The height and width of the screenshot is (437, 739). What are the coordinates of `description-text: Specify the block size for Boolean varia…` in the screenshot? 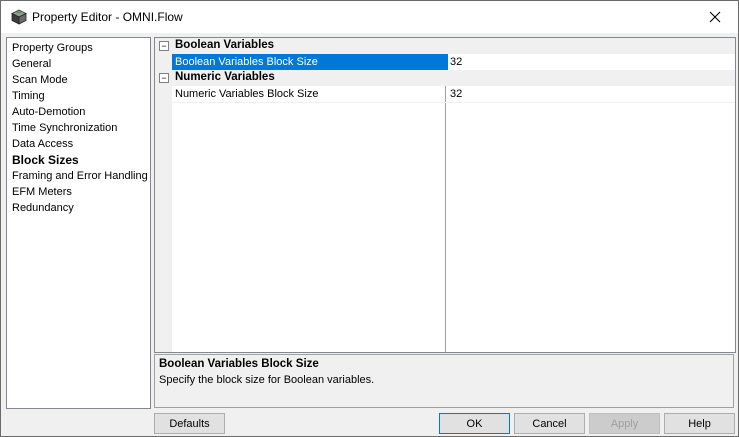 It's located at (267, 380).